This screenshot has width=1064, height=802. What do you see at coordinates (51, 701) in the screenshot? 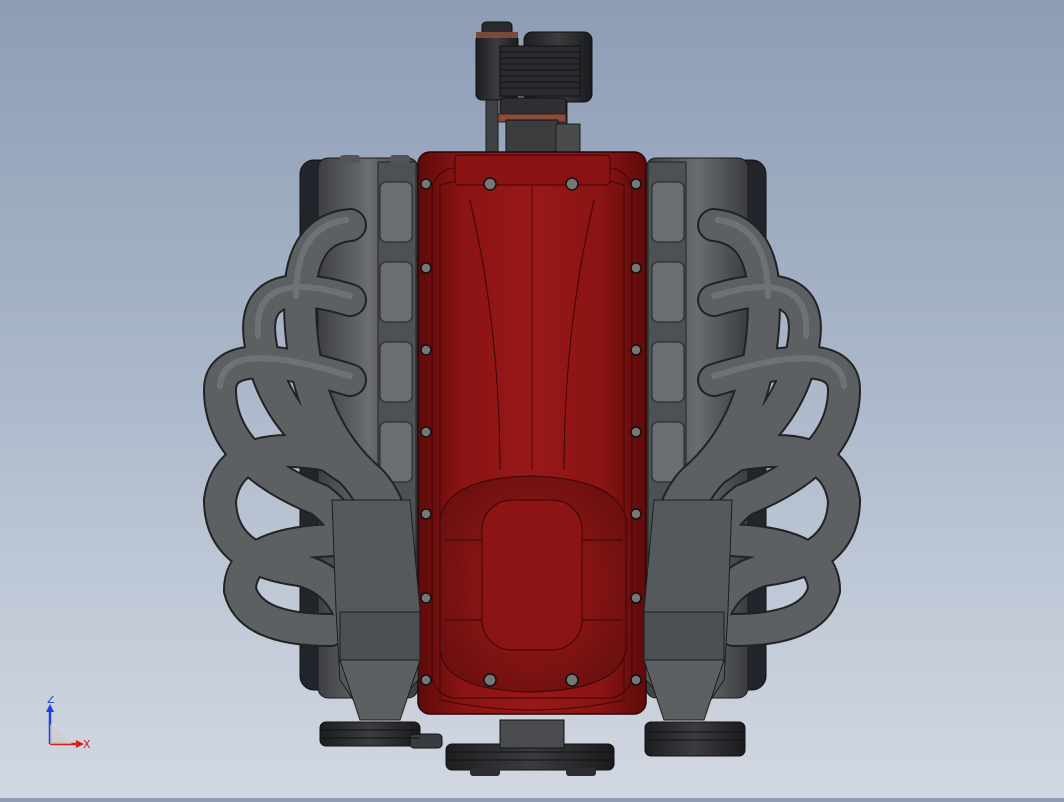
I see `z-axis-label: Z` at bounding box center [51, 701].